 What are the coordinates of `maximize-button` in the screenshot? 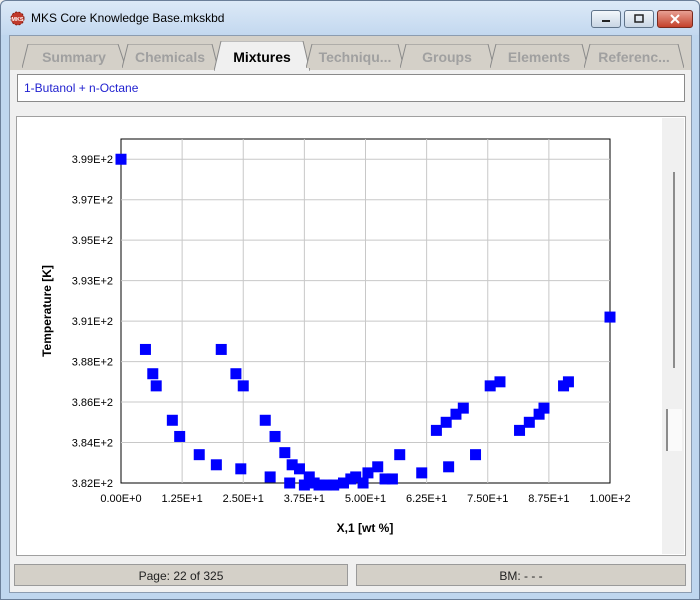 It's located at (639, 19).